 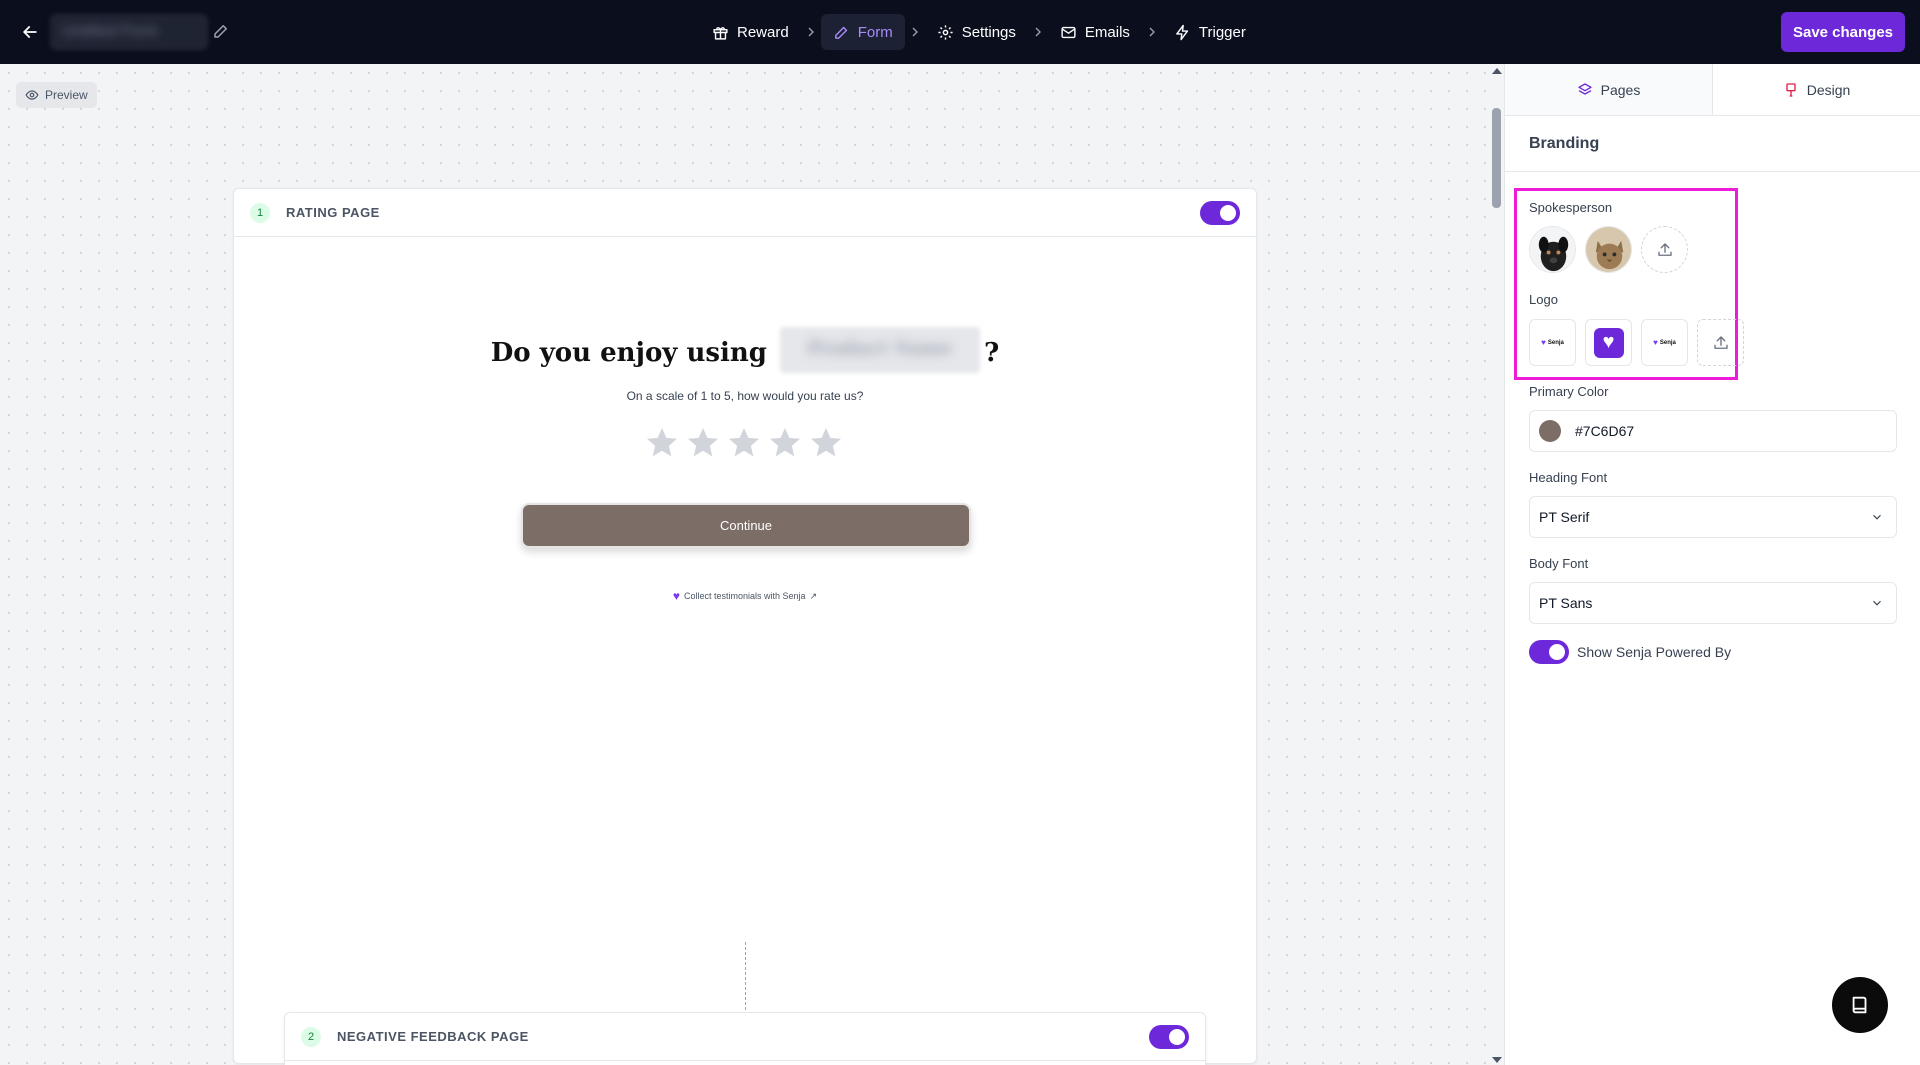 I want to click on logo-option-heart: ♥, so click(x=1608, y=342).